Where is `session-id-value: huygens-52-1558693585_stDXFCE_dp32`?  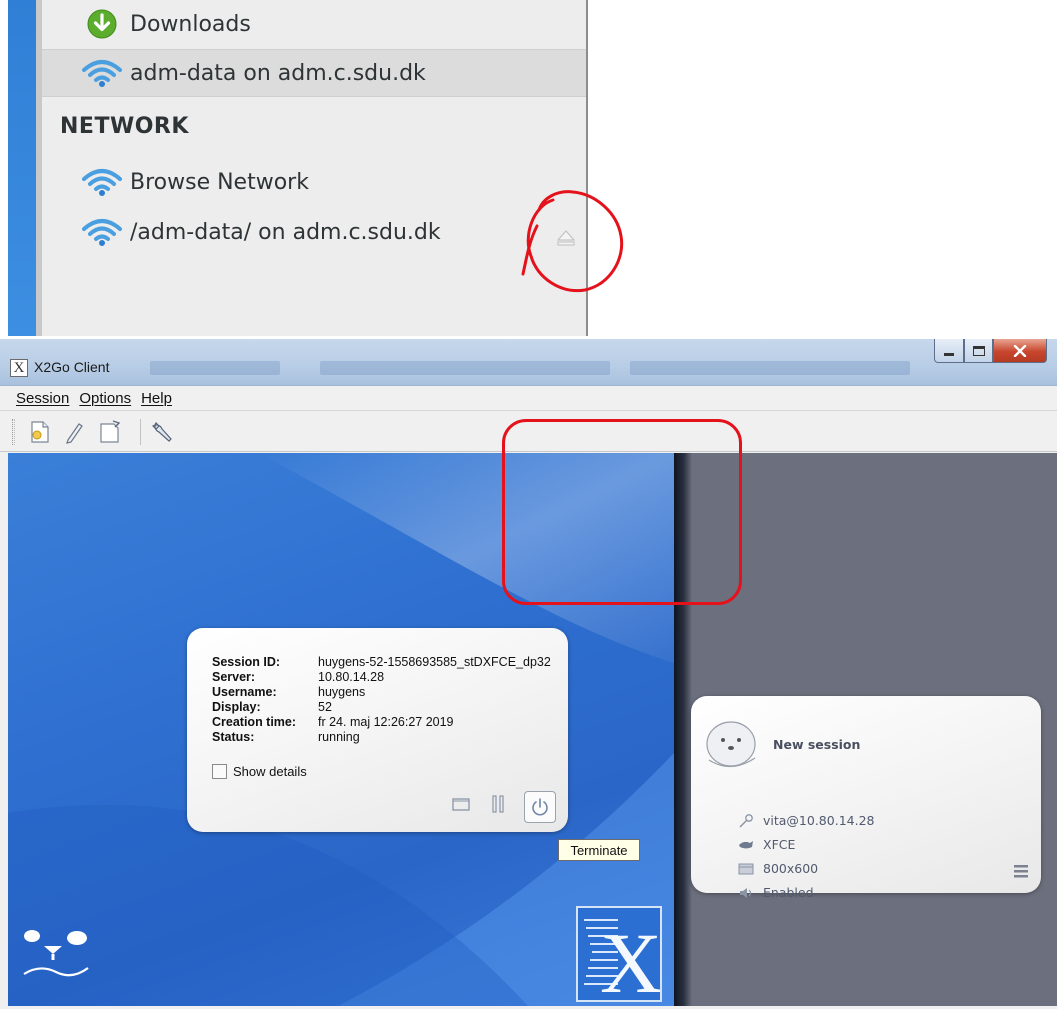
session-id-value: huygens-52-1558693585_stDXFCE_dp32 is located at coordinates (434, 662).